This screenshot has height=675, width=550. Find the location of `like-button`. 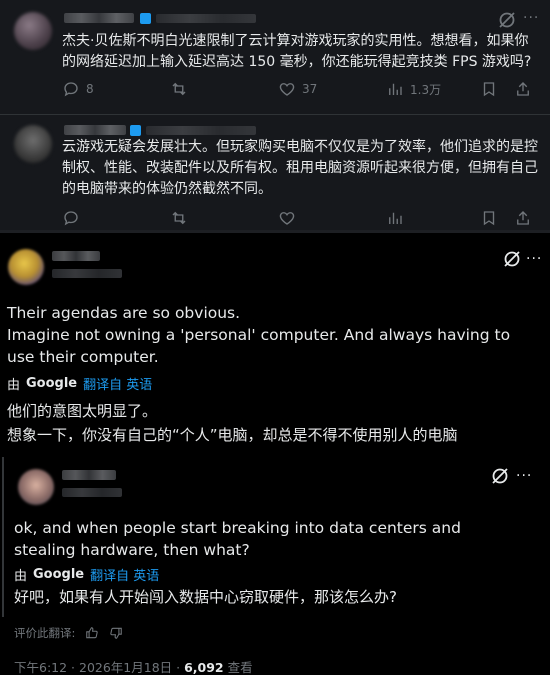

like-button is located at coordinates (287, 218).